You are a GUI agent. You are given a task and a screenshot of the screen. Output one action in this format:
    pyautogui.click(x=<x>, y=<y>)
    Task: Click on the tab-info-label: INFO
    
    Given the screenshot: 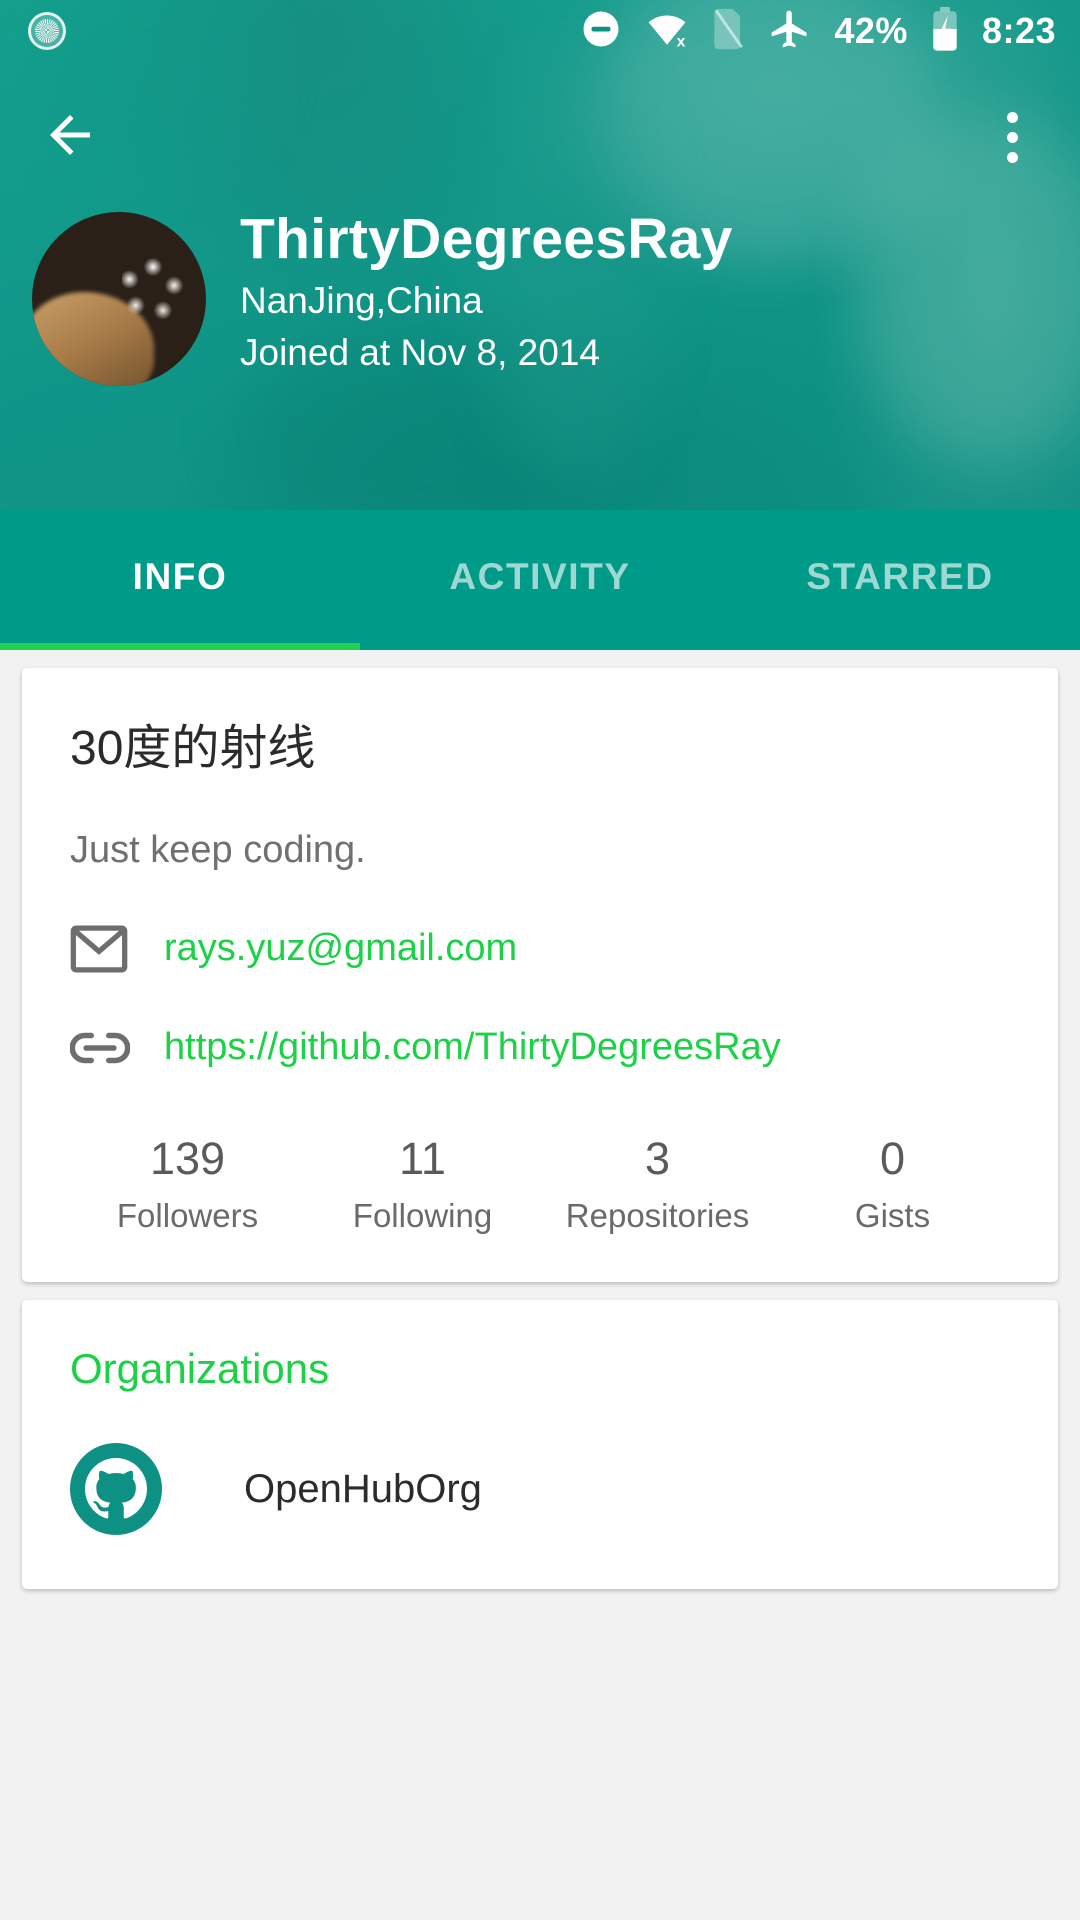 What is the action you would take?
    pyautogui.click(x=180, y=576)
    